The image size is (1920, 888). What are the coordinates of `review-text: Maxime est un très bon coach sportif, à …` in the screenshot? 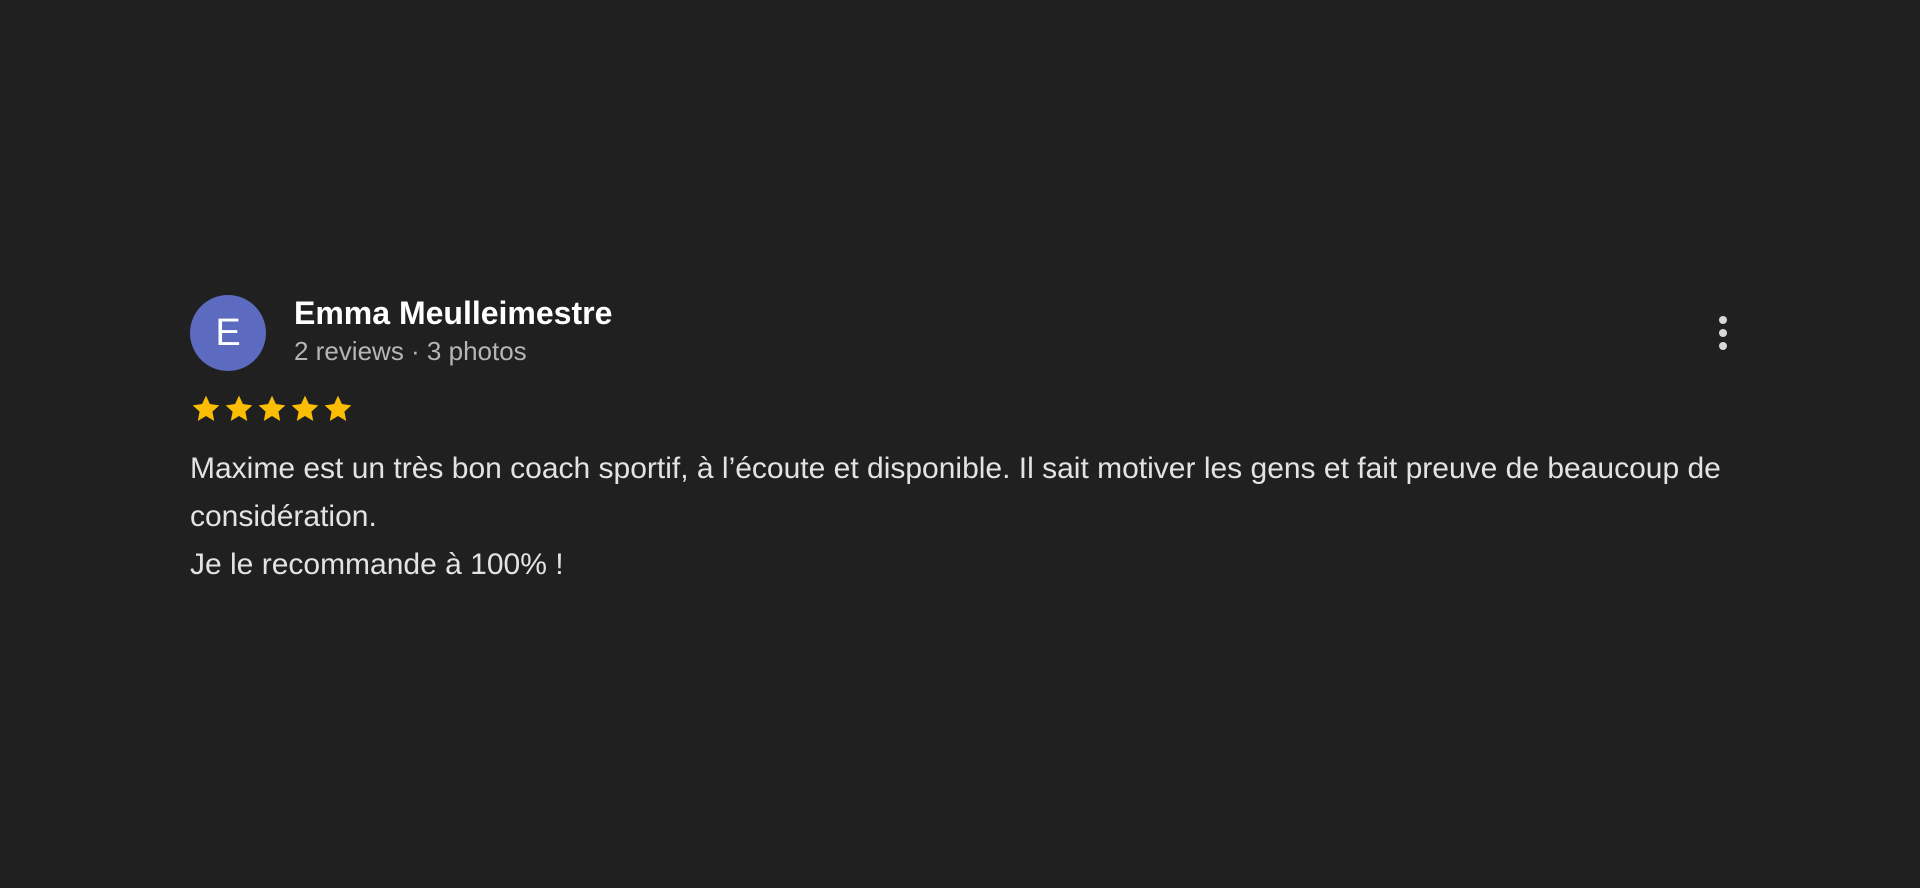 It's located at (963, 517).